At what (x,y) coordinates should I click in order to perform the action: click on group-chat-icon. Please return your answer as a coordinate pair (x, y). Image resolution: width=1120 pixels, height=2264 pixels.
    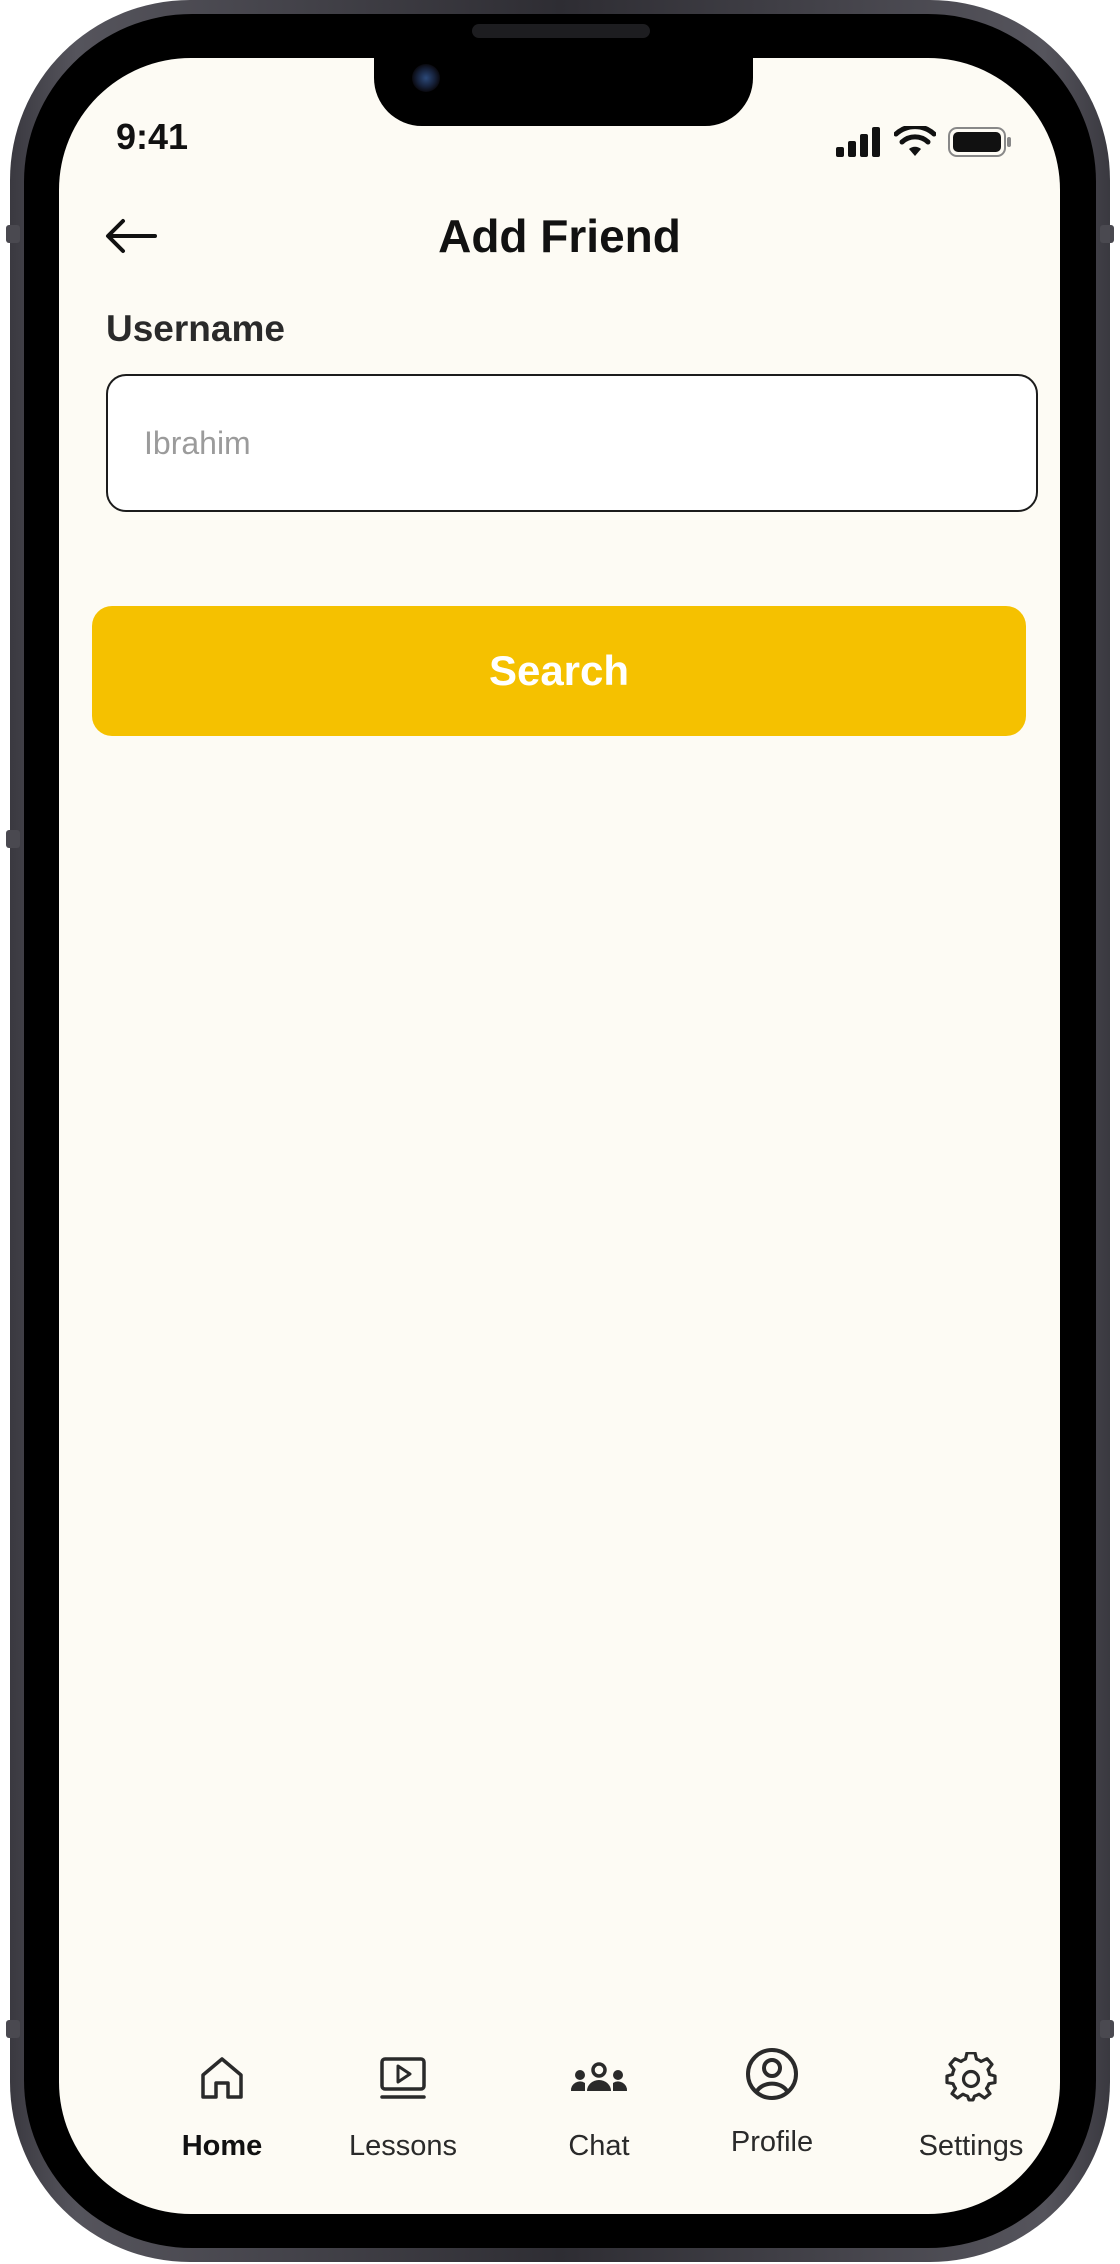
    Looking at the image, I should click on (599, 2076).